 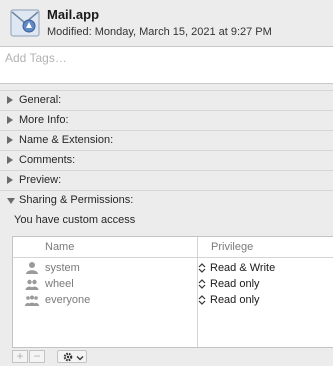 I want to click on section-label: General:, so click(x=40, y=100).